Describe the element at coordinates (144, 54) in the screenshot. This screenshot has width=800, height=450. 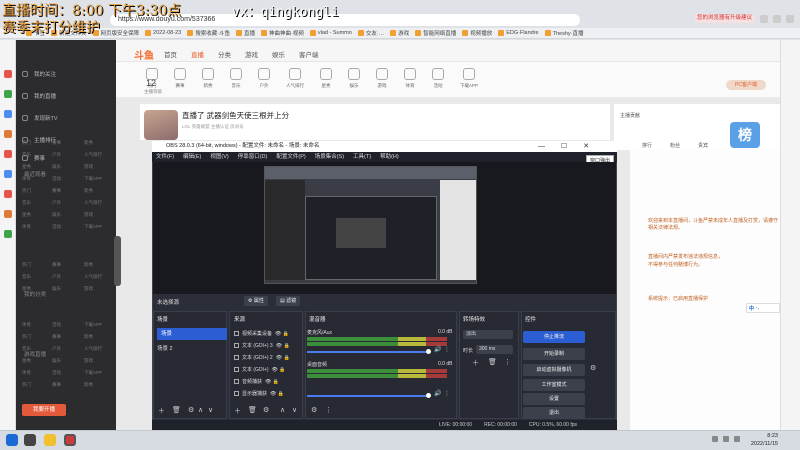
I see `douyu-logo: 斗鱼` at that location.